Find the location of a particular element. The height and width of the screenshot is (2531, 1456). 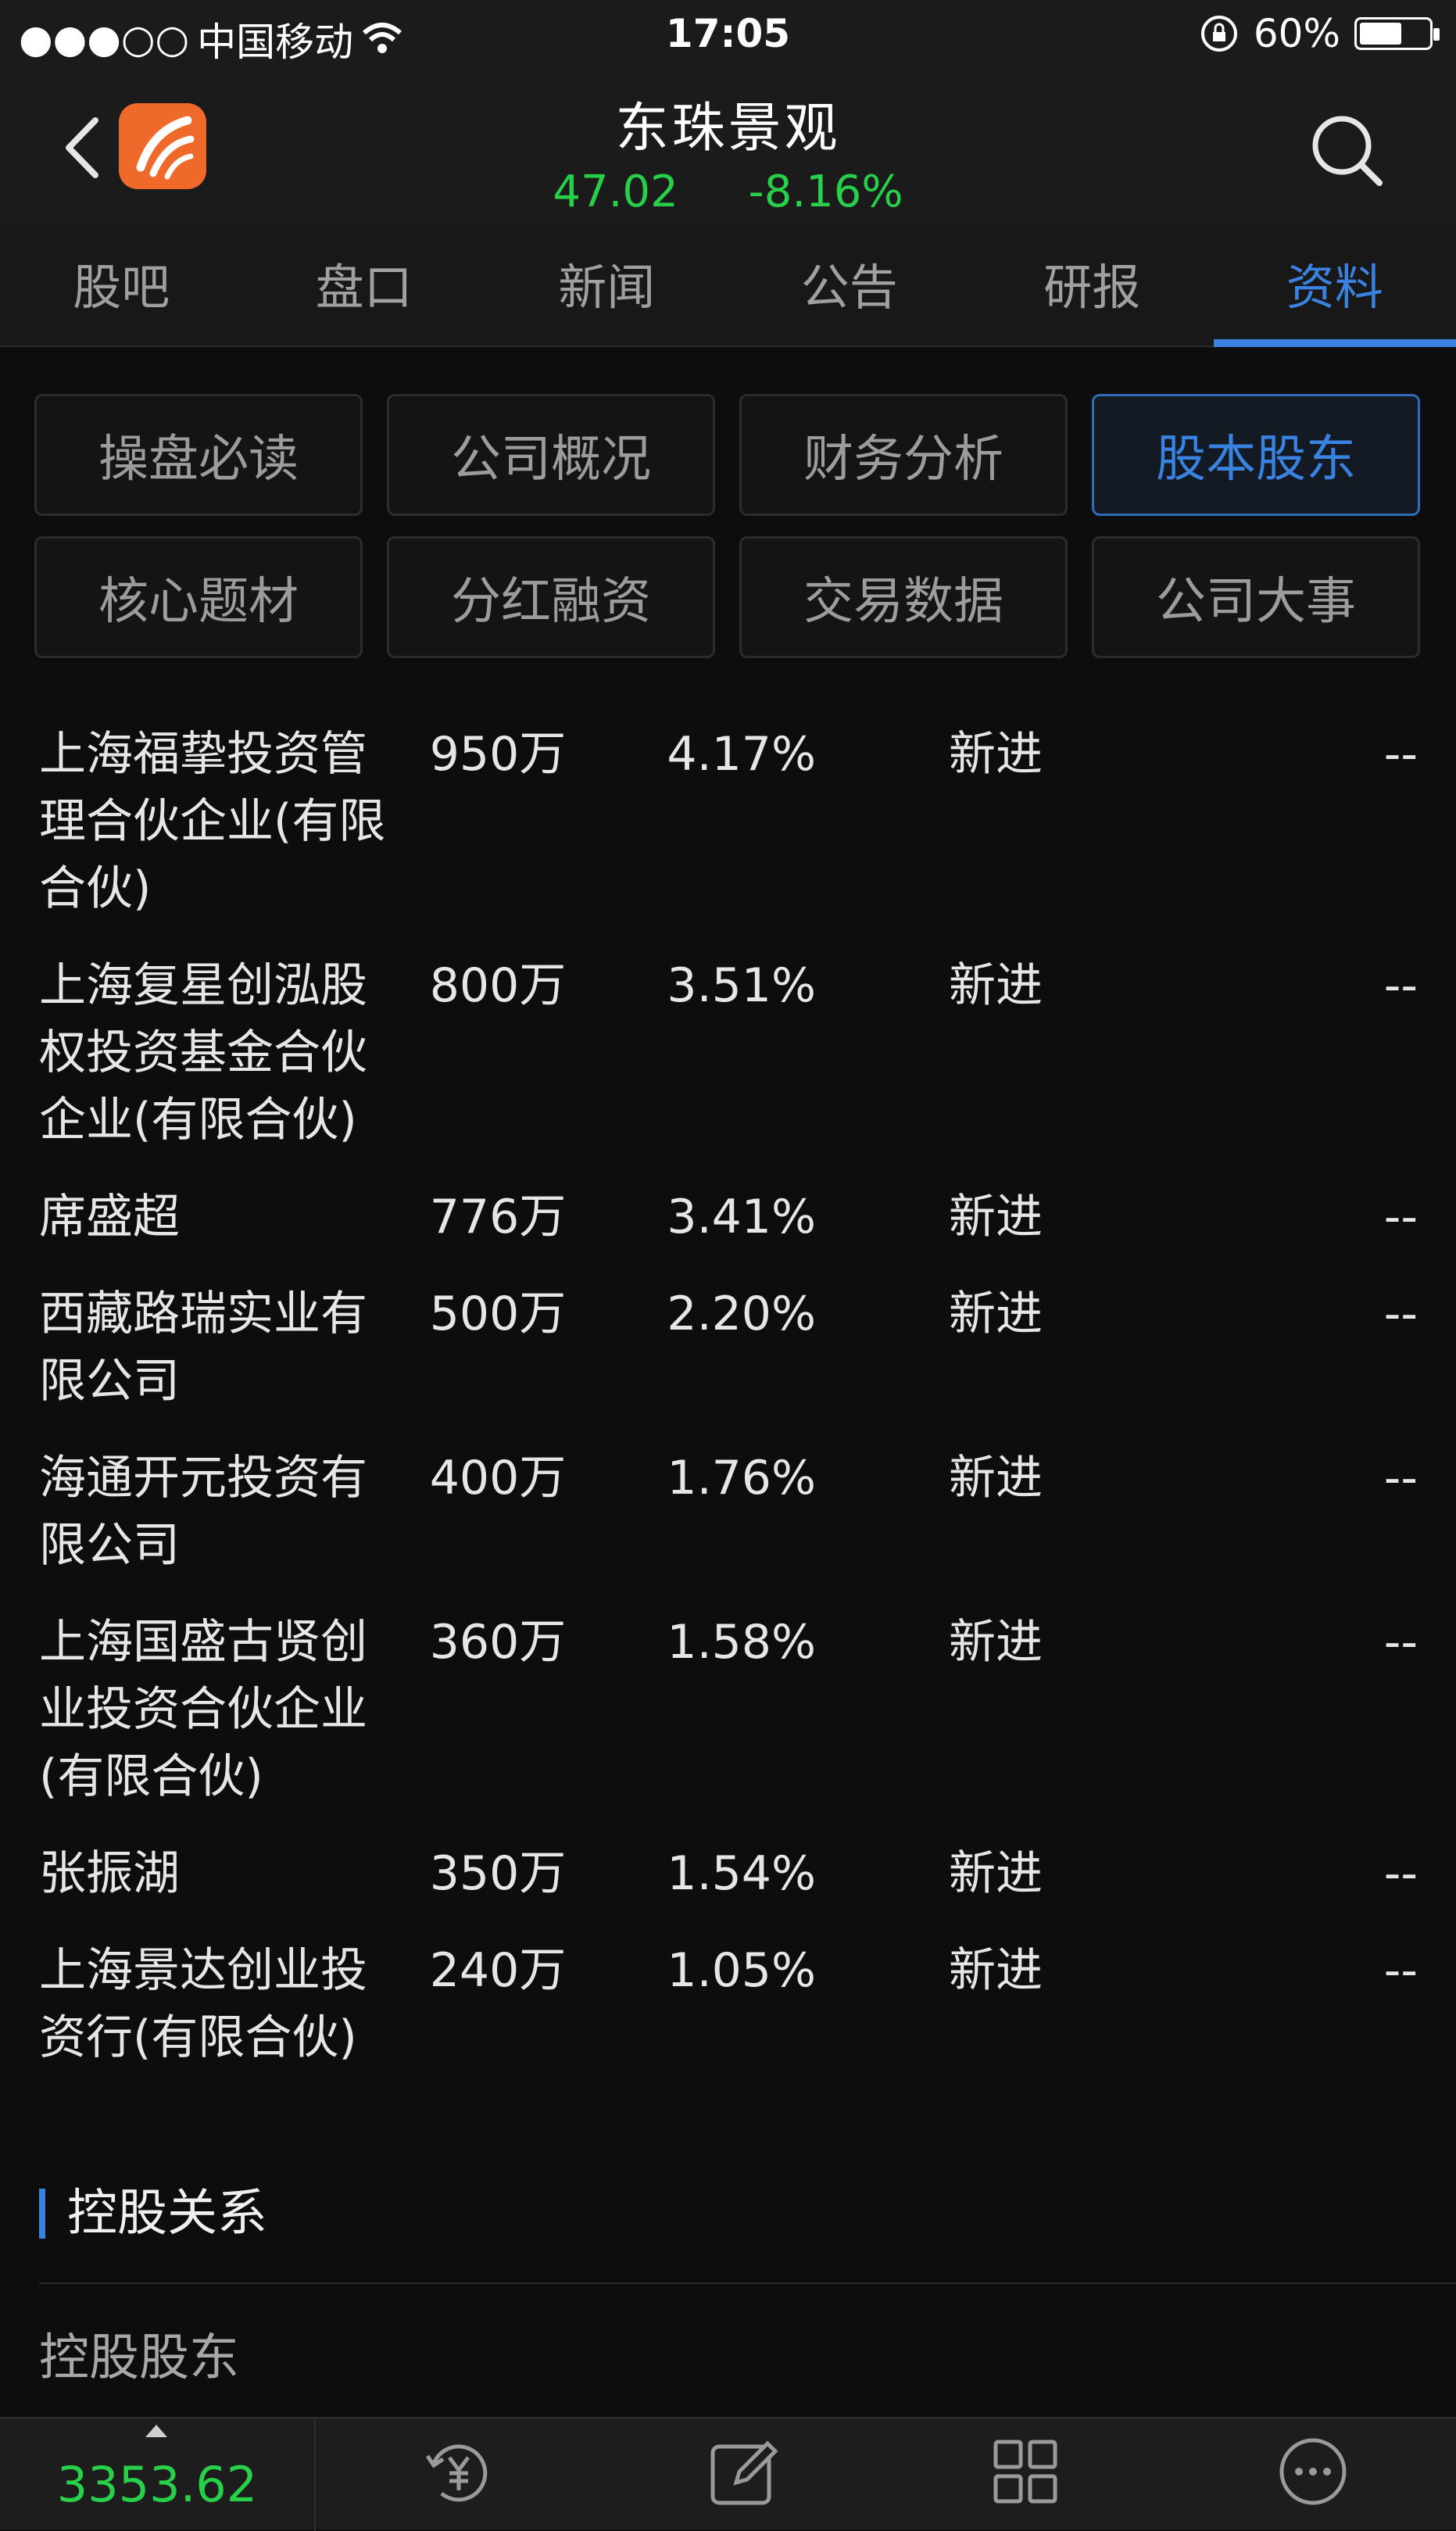

holder-shares: 400万 is located at coordinates (497, 1512).